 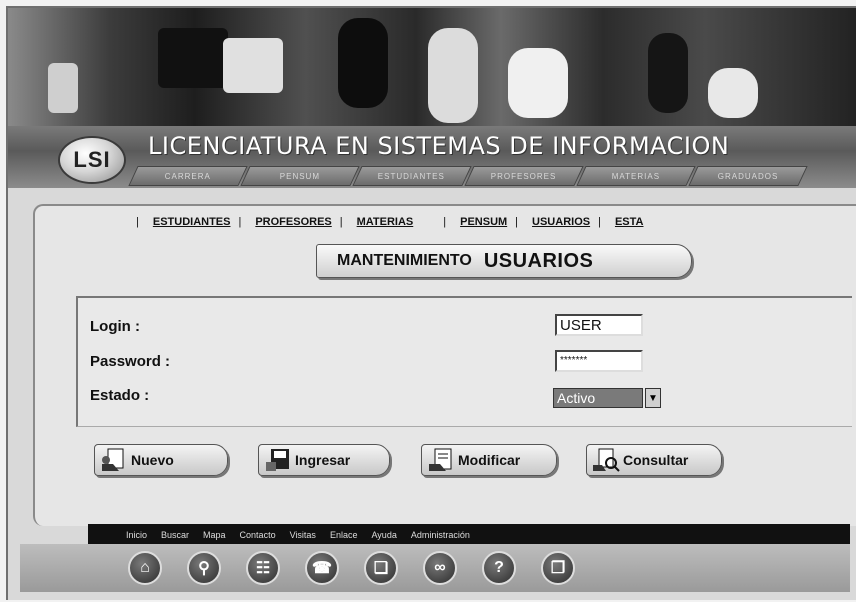 I want to click on lsi-logo: LSI, so click(x=92, y=160).